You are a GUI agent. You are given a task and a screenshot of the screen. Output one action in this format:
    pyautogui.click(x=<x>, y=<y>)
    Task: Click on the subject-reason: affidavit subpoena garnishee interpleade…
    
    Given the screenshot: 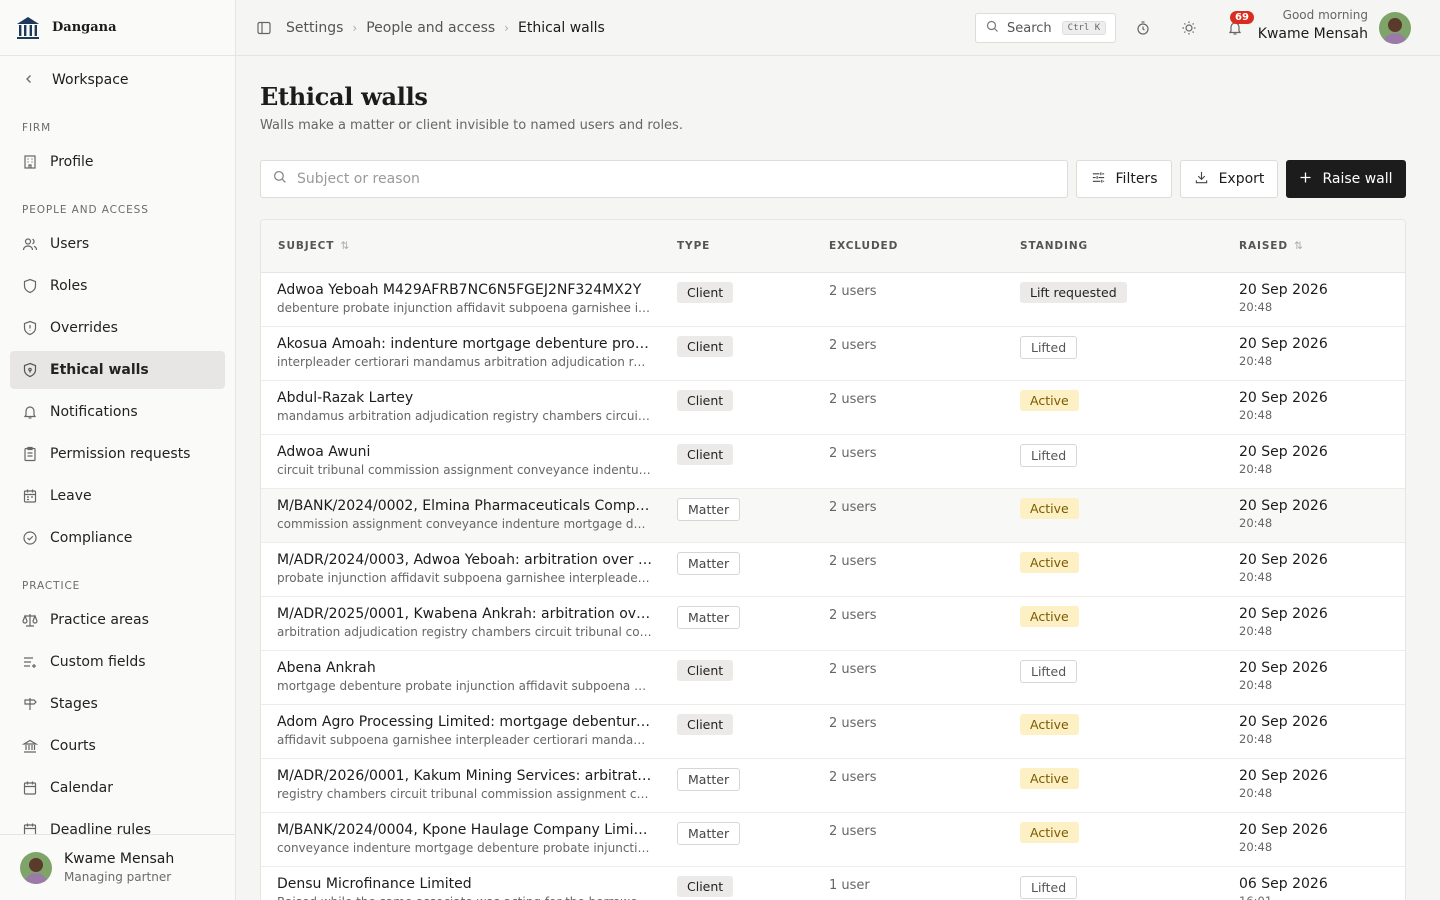 What is the action you would take?
    pyautogui.click(x=464, y=740)
    